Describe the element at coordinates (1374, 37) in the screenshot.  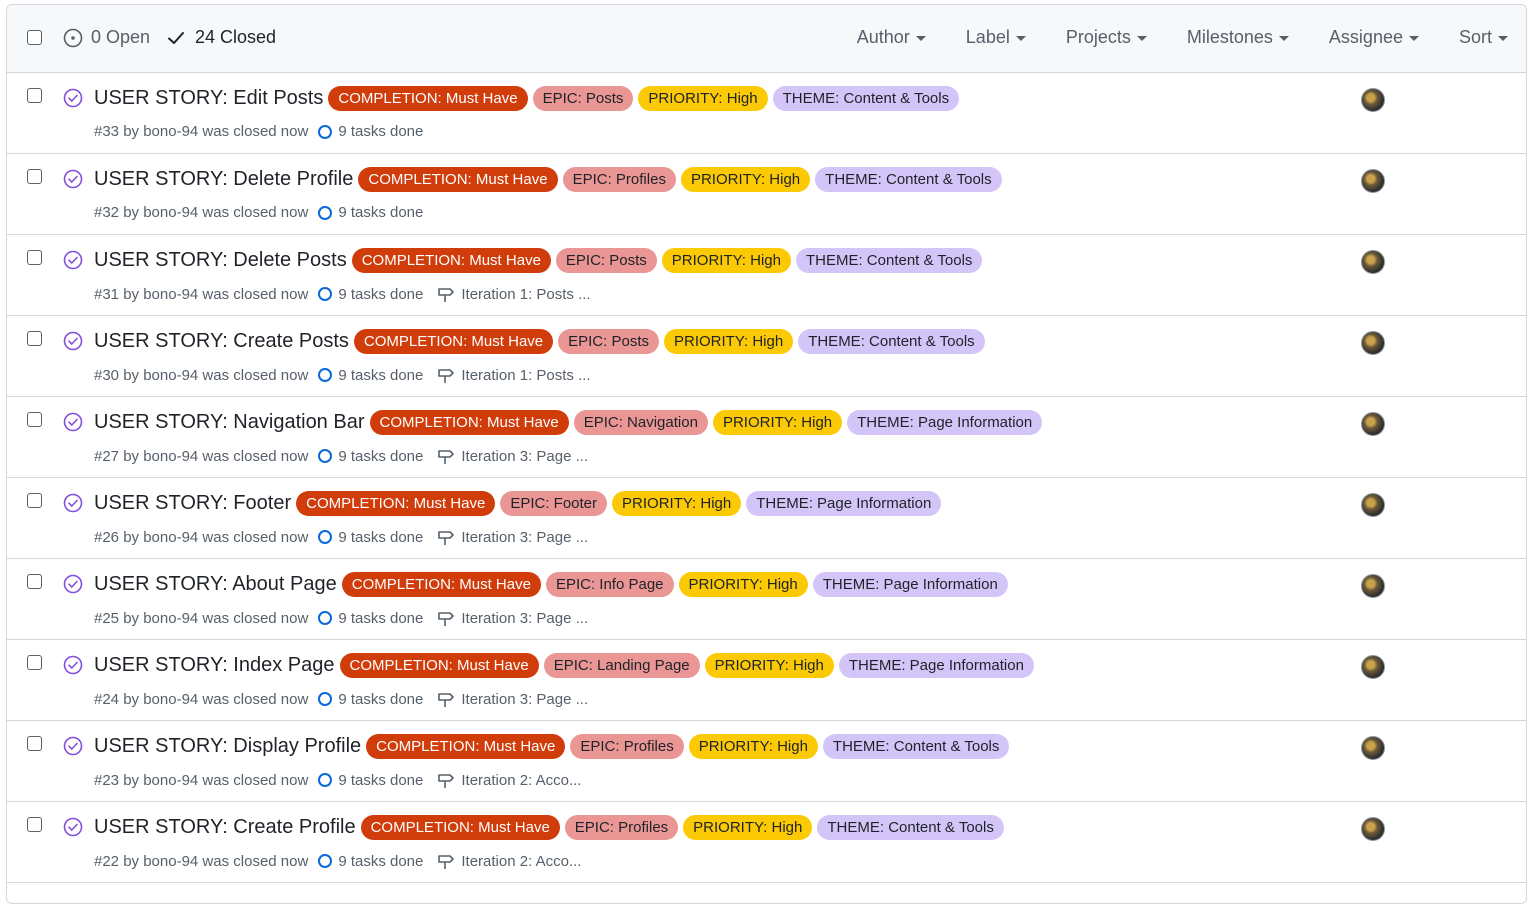
I see `assignee-filter-dropdown: Assignee` at that location.